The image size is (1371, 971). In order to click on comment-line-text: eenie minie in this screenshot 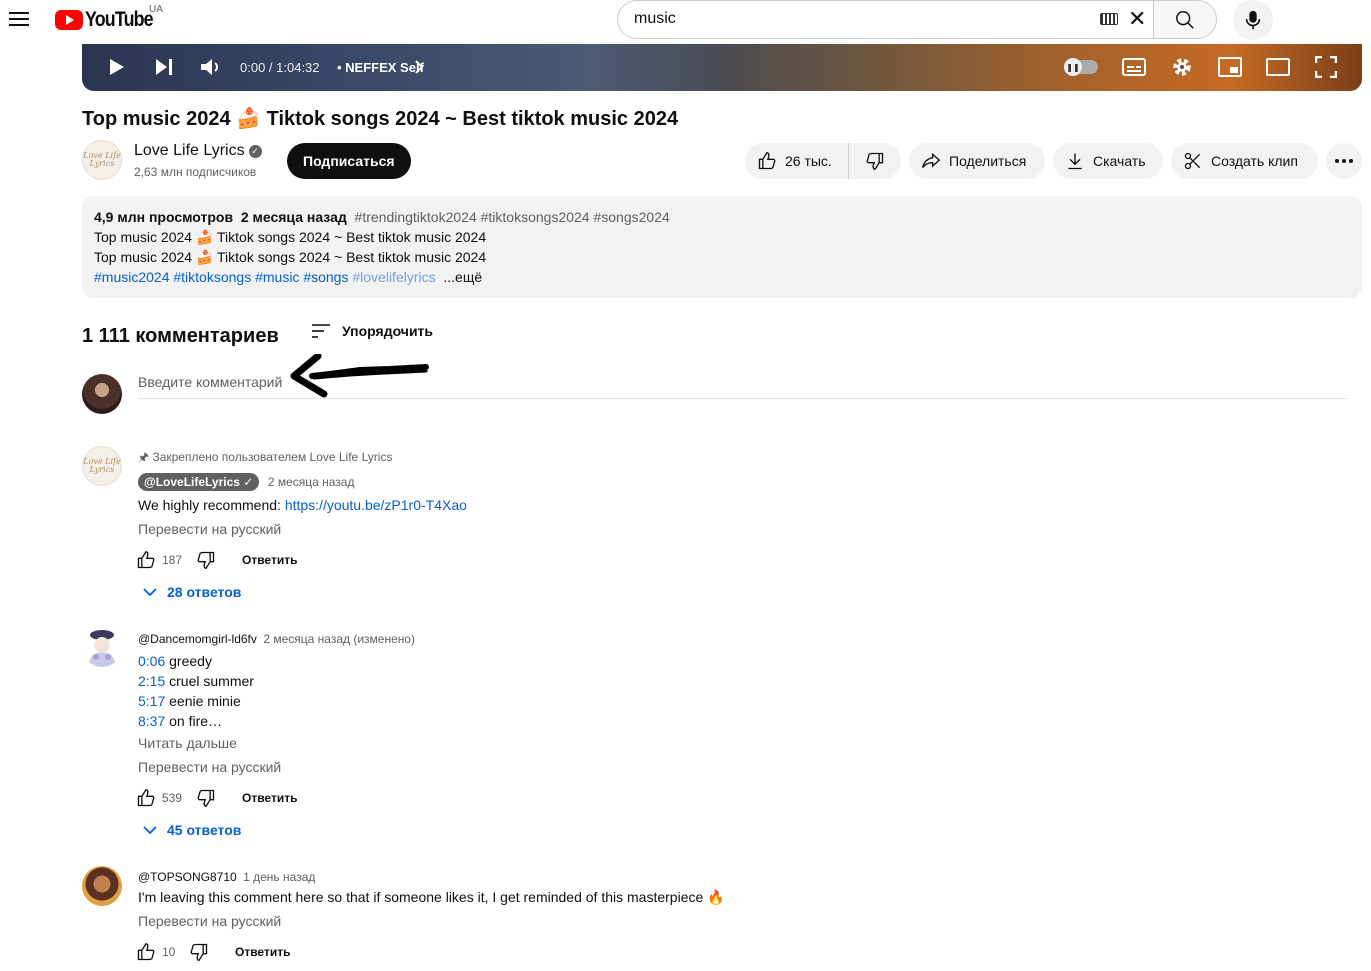, I will do `click(203, 701)`.